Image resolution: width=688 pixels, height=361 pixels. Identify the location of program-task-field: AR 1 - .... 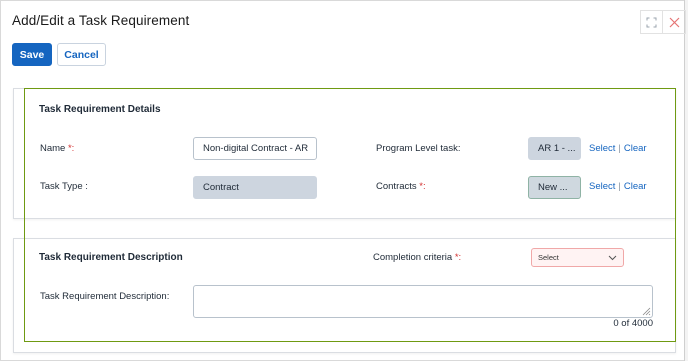
(554, 148).